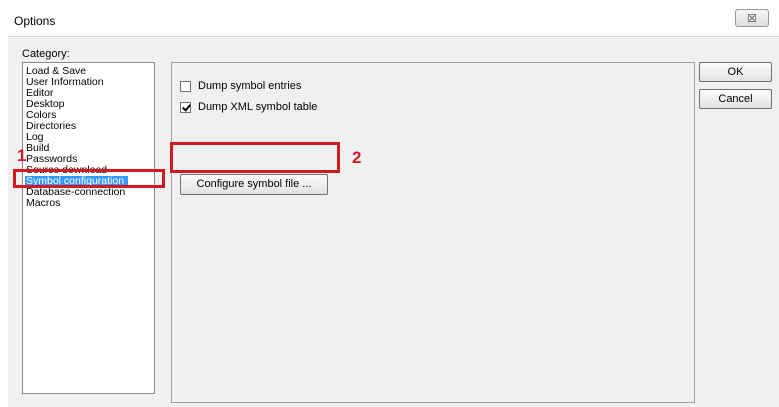 This screenshot has height=407, width=779. Describe the element at coordinates (46, 54) in the screenshot. I see `category-label: Category:` at that location.